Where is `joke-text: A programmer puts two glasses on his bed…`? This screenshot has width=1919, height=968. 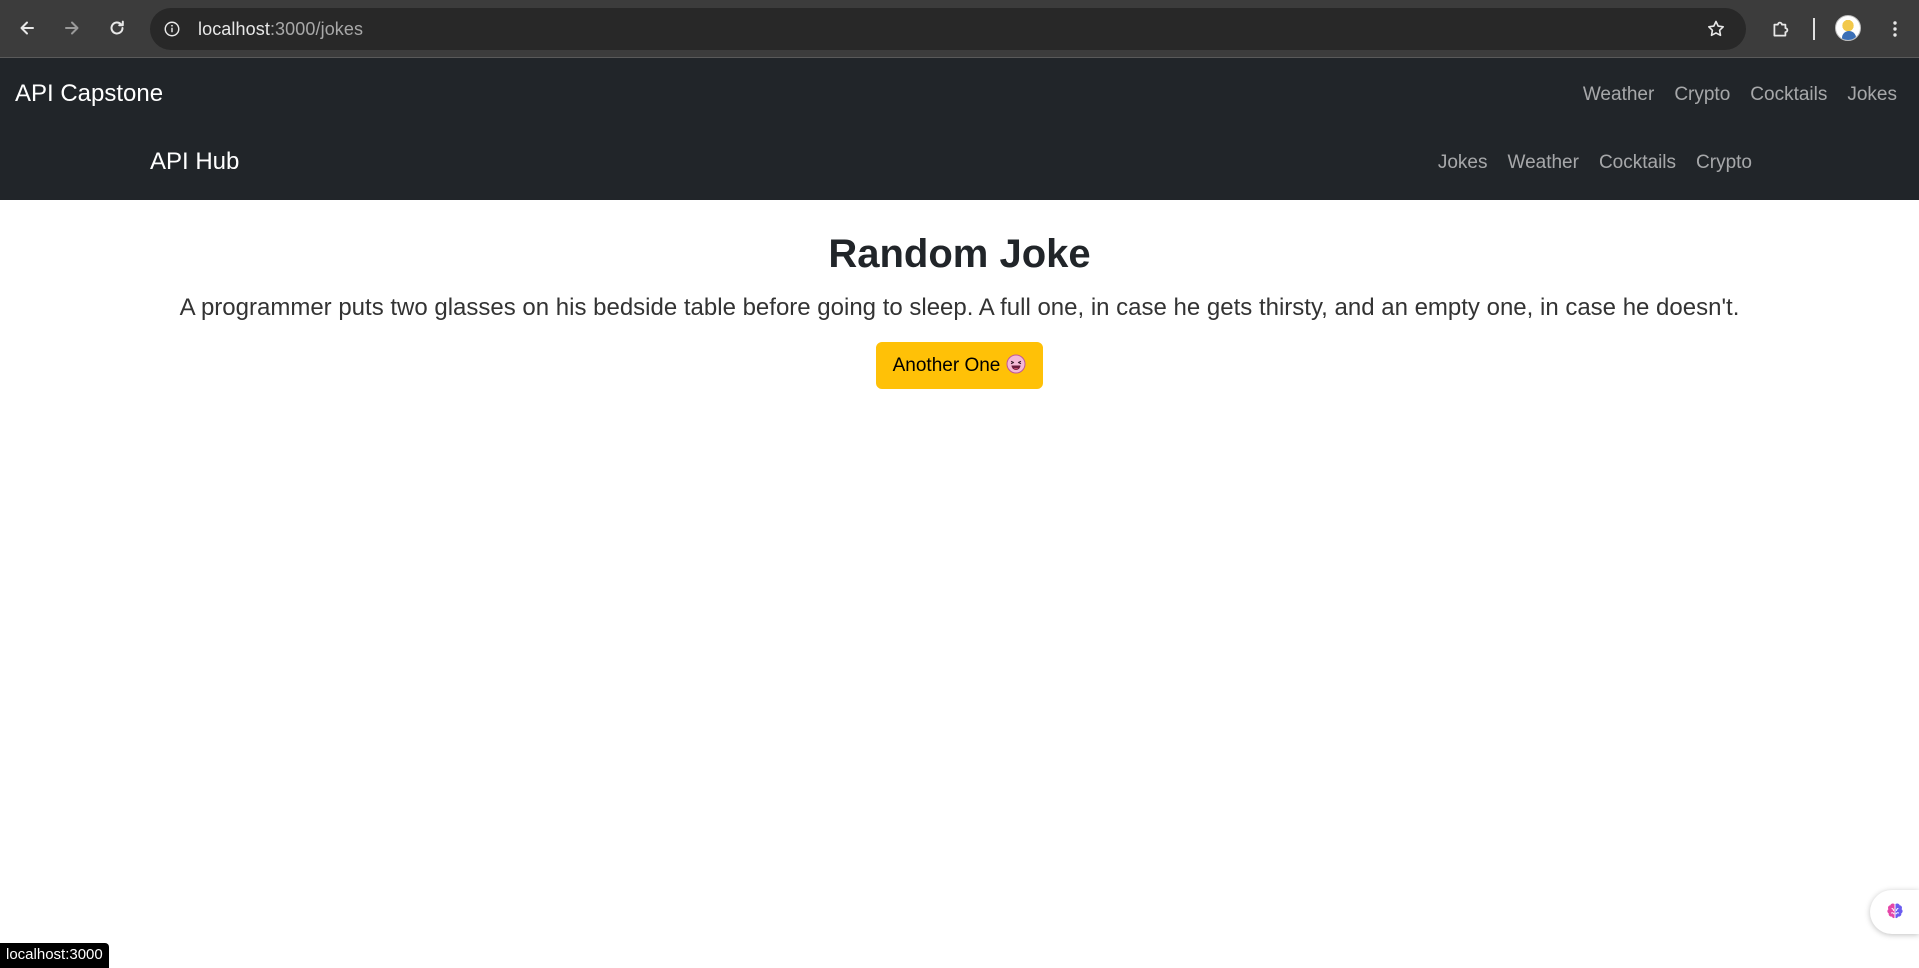
joke-text: A programmer puts two glasses on his bed… is located at coordinates (959, 307).